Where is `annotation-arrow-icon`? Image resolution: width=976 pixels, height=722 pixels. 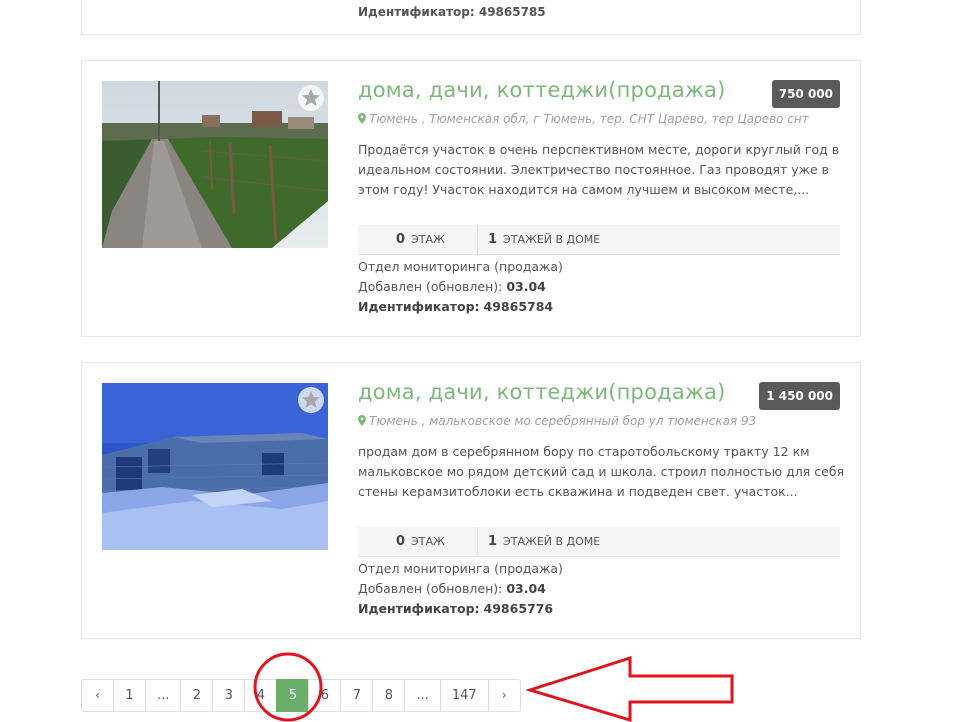
annotation-arrow-icon is located at coordinates (630, 688).